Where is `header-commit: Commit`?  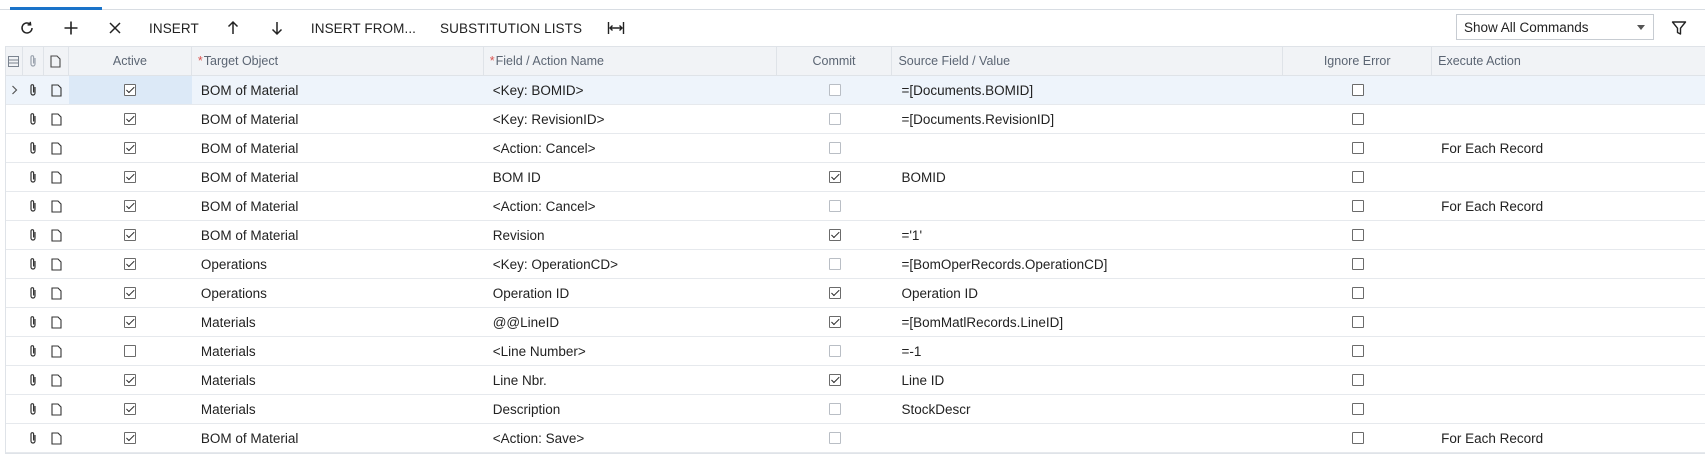
header-commit: Commit is located at coordinates (835, 61).